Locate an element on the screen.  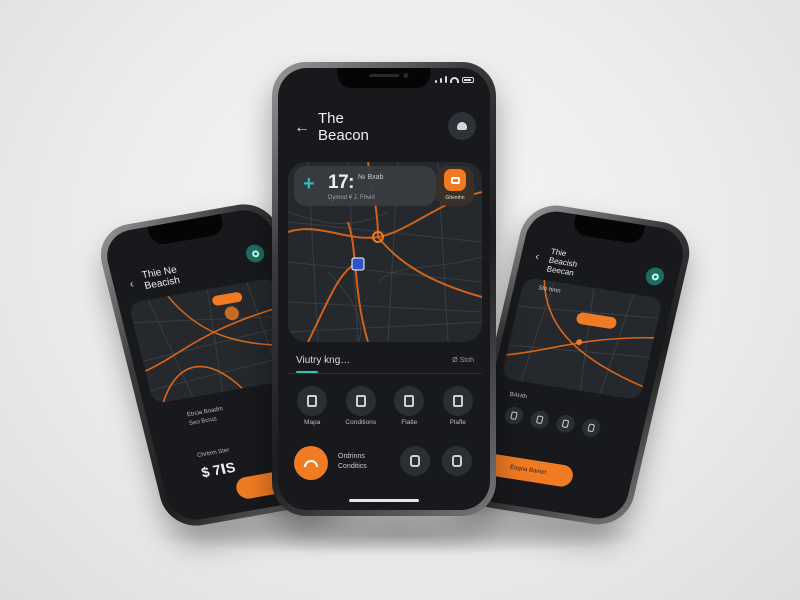
map-card: + 17: № Bxab Dymnd ¥ J. Fhvirl Gttemhn is located at coordinates (385, 252).